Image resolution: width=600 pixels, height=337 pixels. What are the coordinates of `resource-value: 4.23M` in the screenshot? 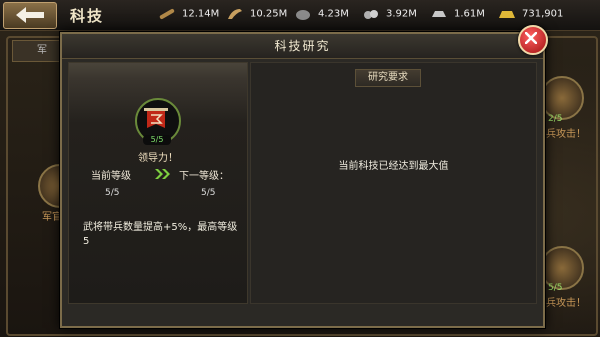 It's located at (333, 14).